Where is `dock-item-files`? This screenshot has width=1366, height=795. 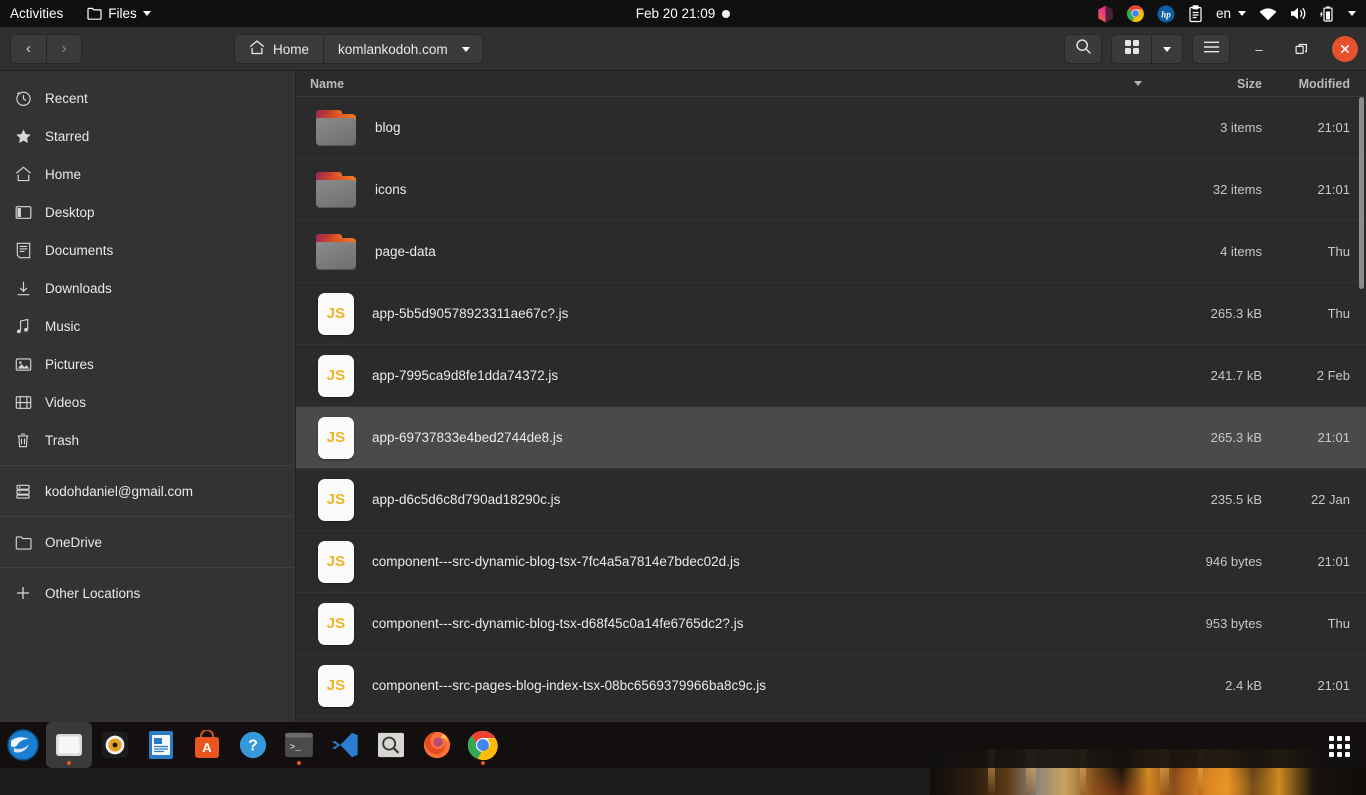
dock-item-files is located at coordinates (69, 745).